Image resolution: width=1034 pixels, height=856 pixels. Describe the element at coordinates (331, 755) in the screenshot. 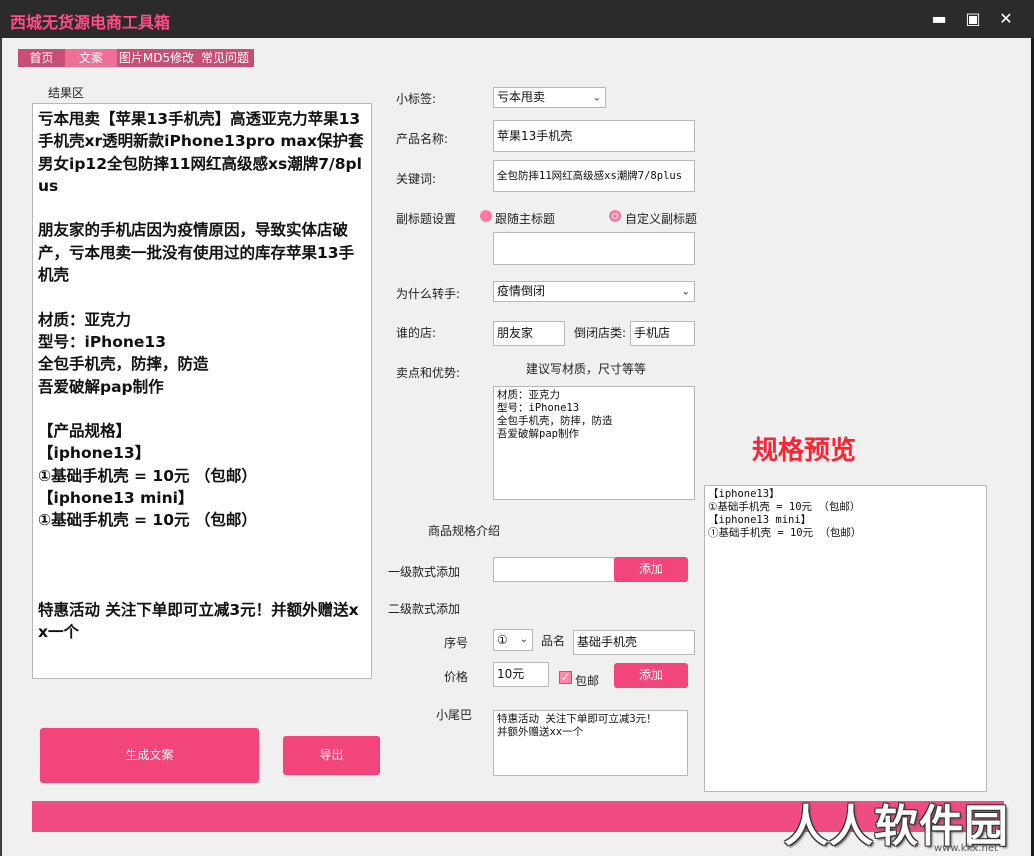

I see `export-button: 导出` at that location.